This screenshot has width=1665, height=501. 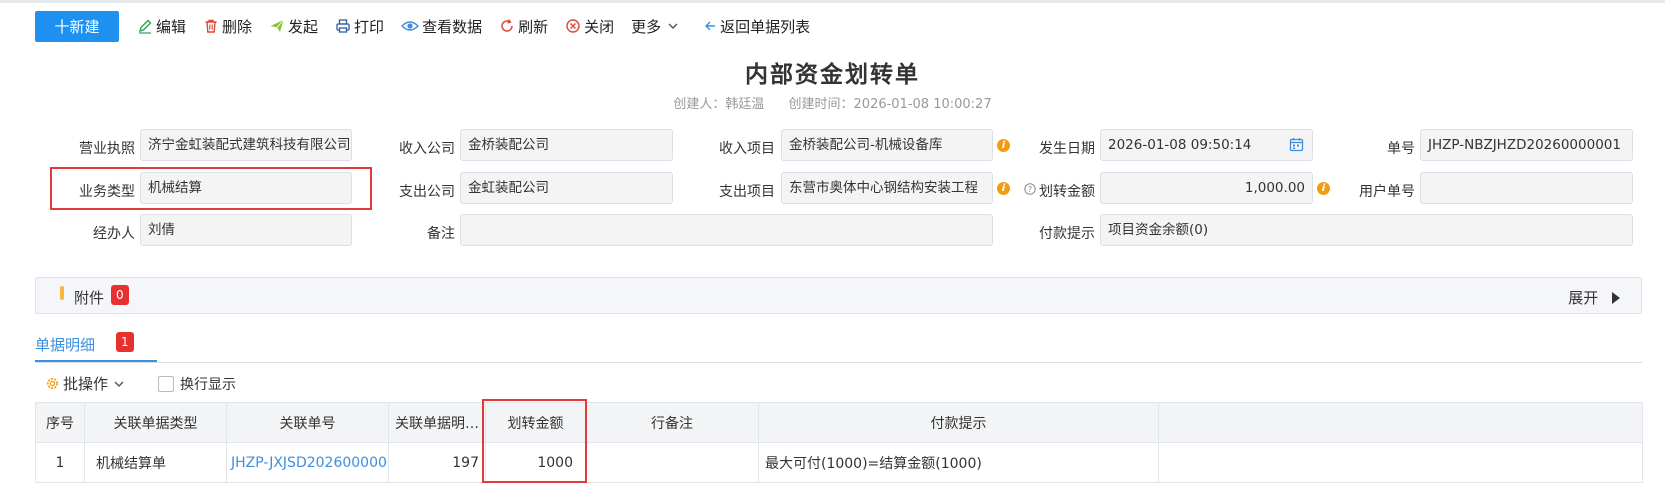 What do you see at coordinates (277, 25) in the screenshot?
I see `send-icon` at bounding box center [277, 25].